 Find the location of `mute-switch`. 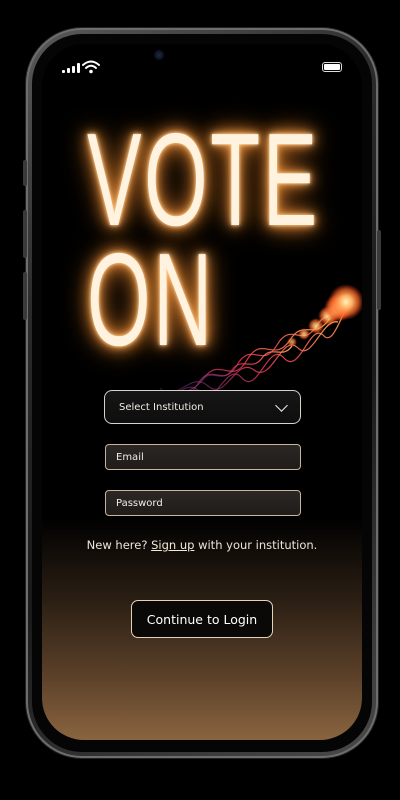

mute-switch is located at coordinates (25, 173).